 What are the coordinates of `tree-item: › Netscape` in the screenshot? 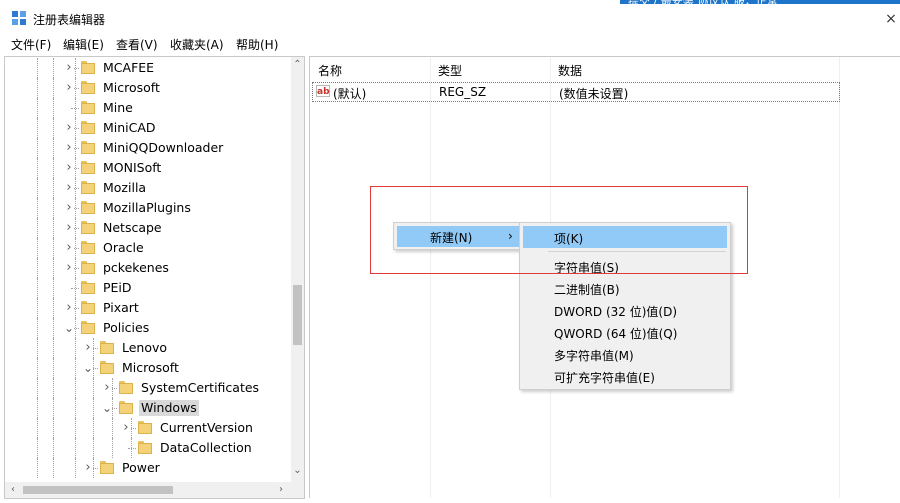 It's located at (146, 228).